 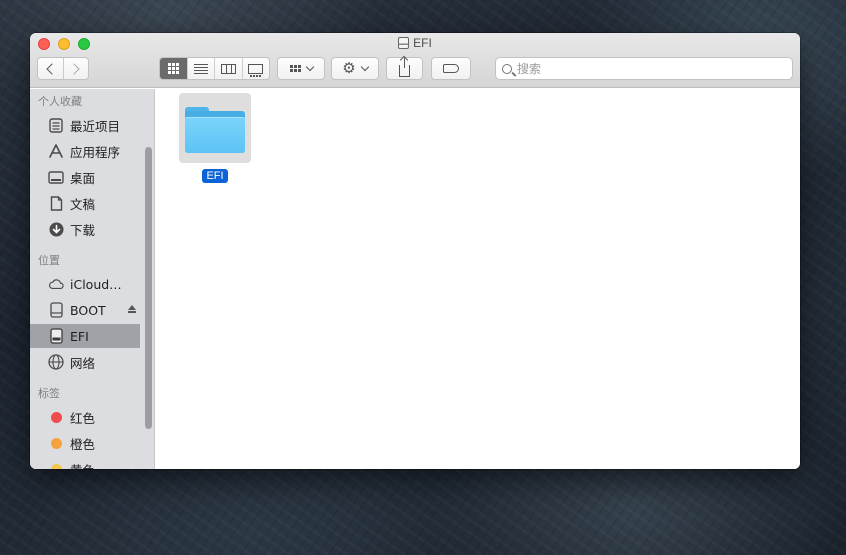 I want to click on sidebar-section-tags: 标签, so click(x=49, y=393).